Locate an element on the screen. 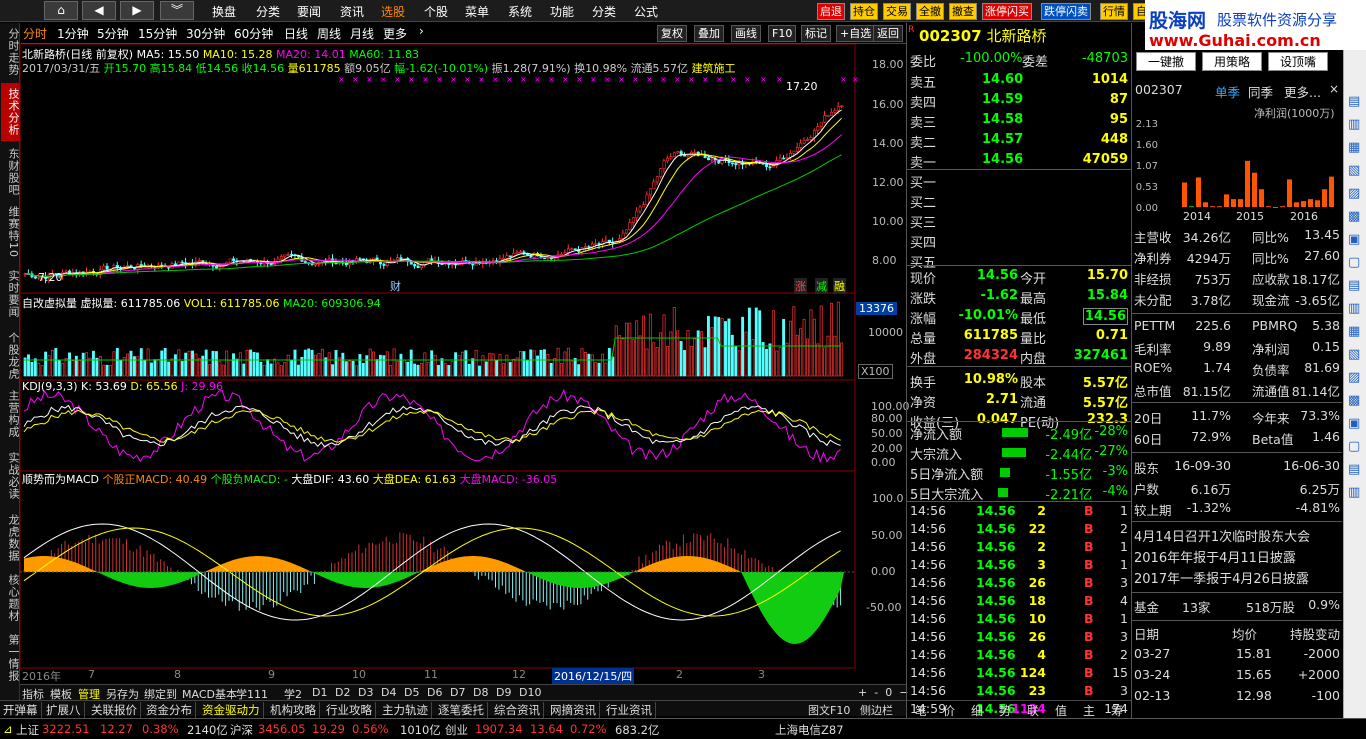 The width and height of the screenshot is (1366, 739). quick-button-6: 跌停闪卖 is located at coordinates (1066, 11).